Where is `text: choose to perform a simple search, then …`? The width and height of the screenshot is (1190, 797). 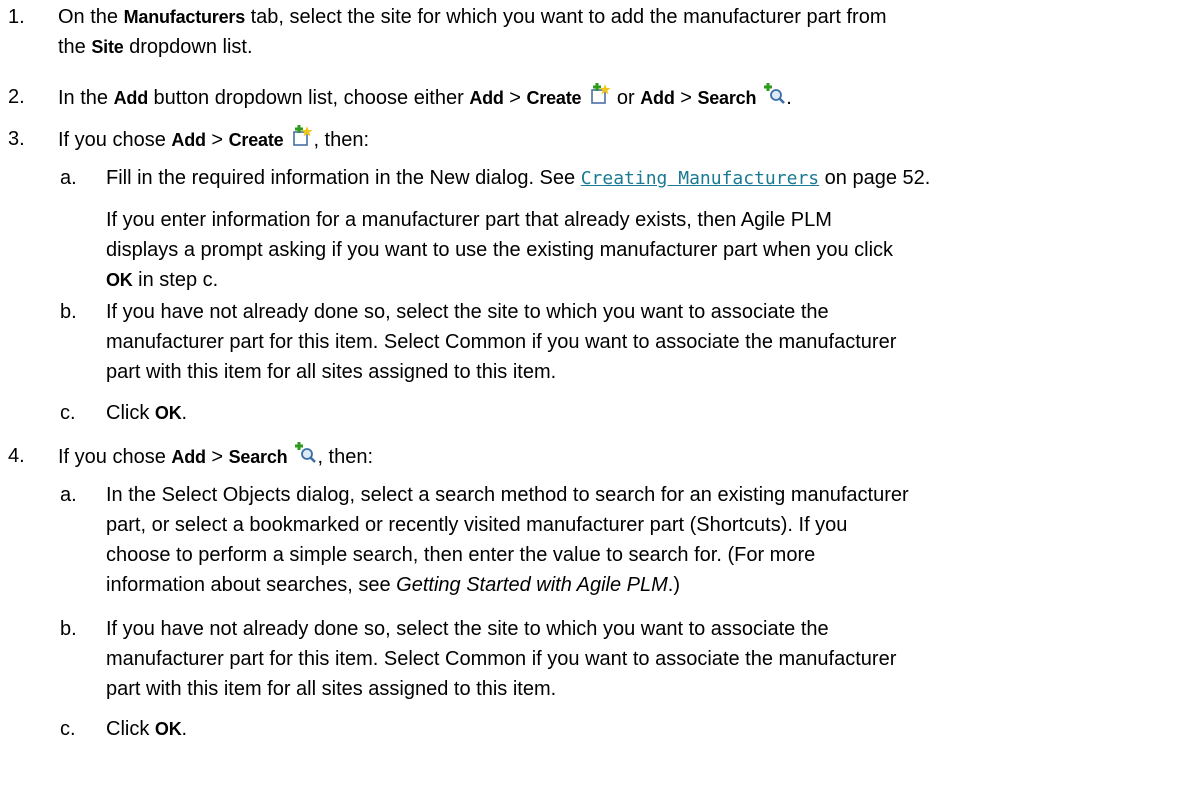
text: choose to perform a simple search, then … is located at coordinates (461, 555).